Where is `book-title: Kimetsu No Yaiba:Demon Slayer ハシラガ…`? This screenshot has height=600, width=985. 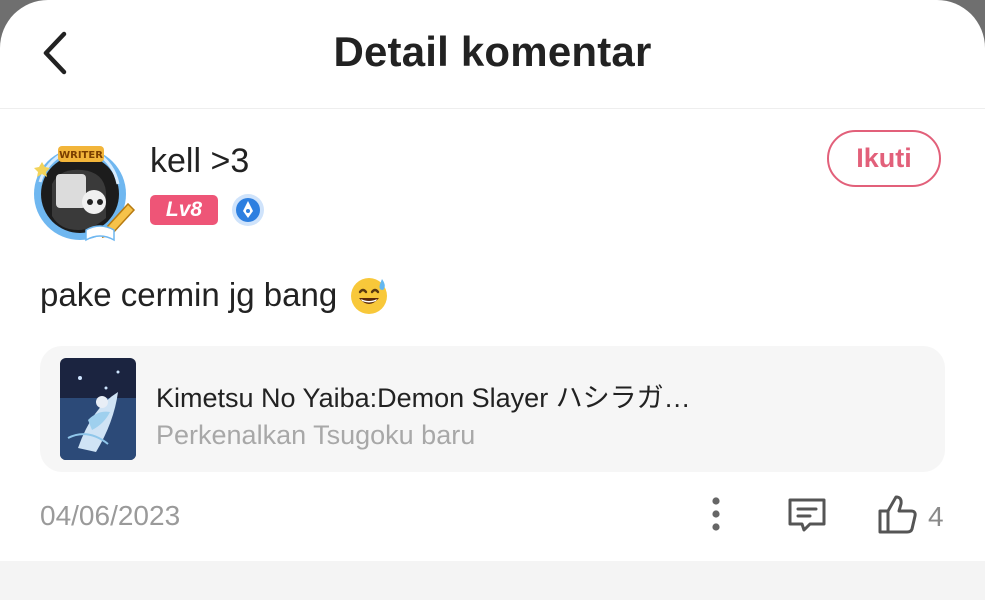
book-title: Kimetsu No Yaiba:Demon Slayer ハシラガ… is located at coordinates (423, 398).